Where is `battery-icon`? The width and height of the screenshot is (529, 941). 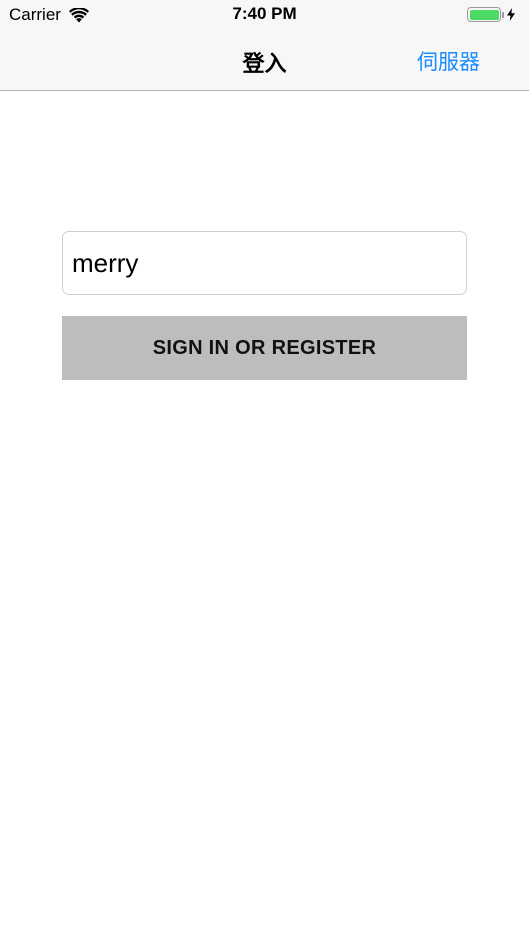
battery-icon is located at coordinates (491, 14).